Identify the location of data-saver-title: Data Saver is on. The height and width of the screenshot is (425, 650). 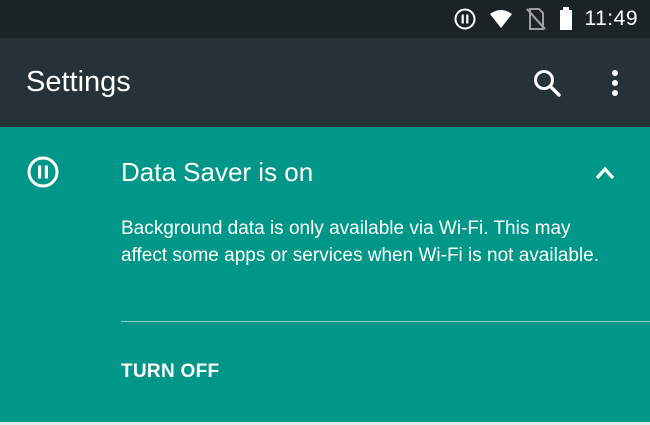
(217, 172).